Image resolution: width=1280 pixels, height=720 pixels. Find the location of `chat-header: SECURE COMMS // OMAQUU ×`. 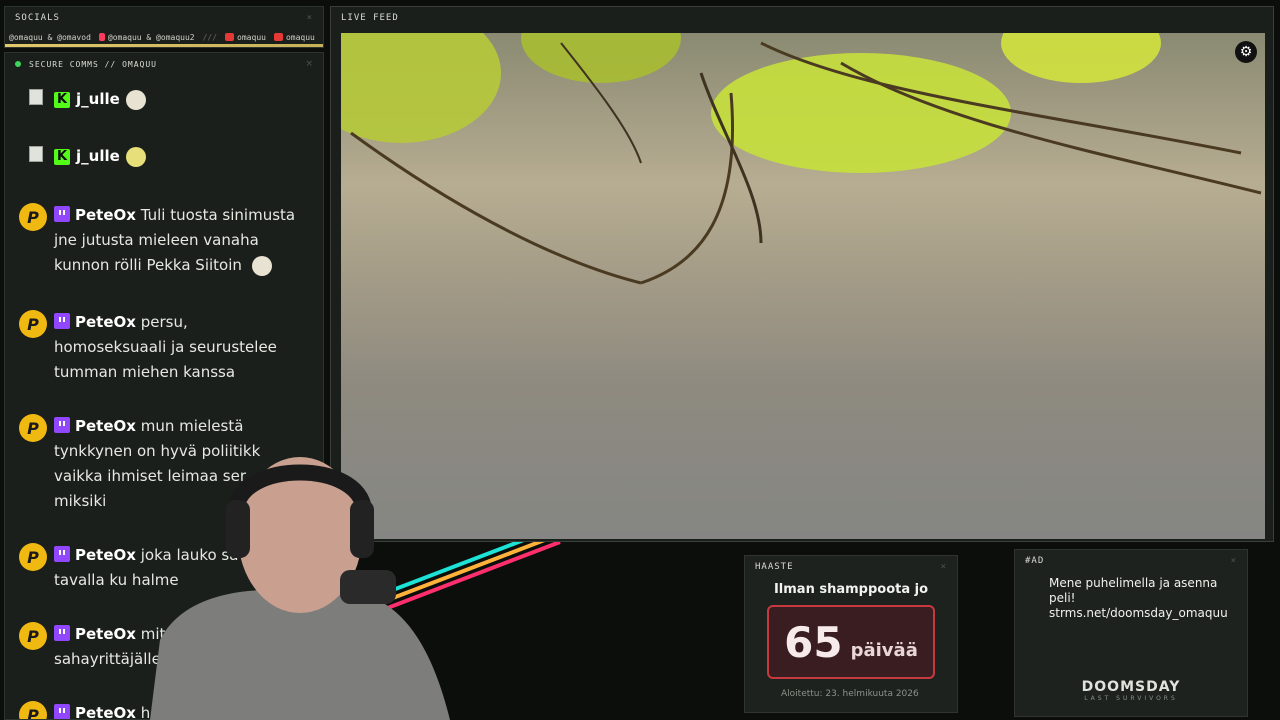

chat-header: SECURE COMMS // OMAQUU × is located at coordinates (164, 64).